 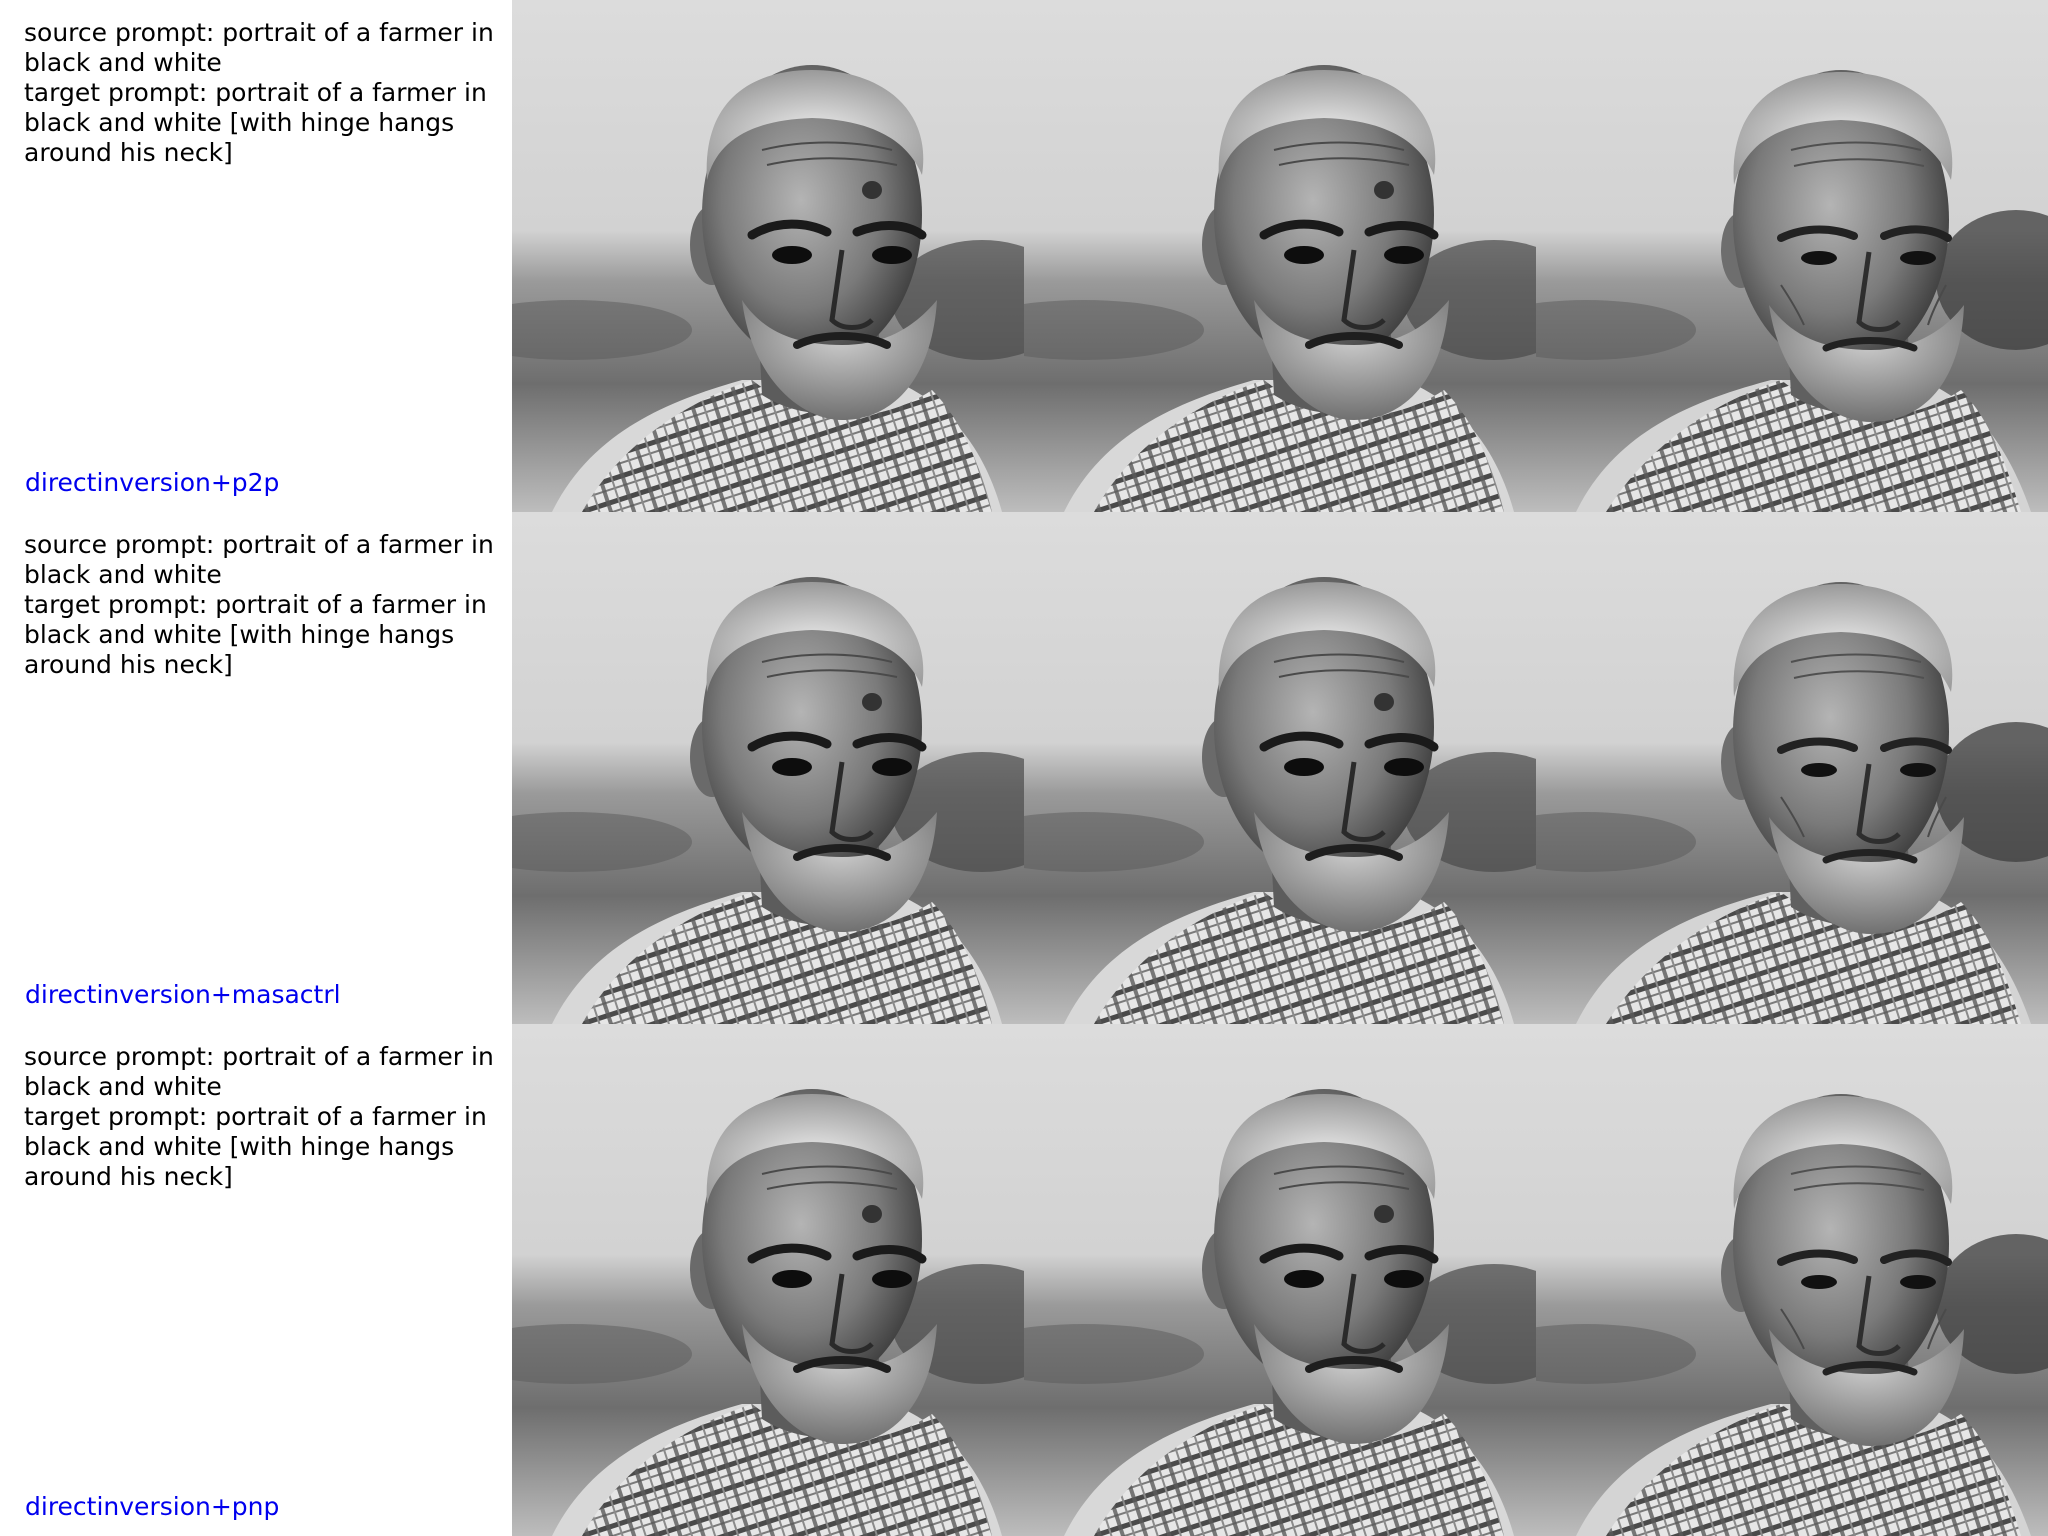 I want to click on method-label: directinversion+pnp, so click(x=152, y=1506).